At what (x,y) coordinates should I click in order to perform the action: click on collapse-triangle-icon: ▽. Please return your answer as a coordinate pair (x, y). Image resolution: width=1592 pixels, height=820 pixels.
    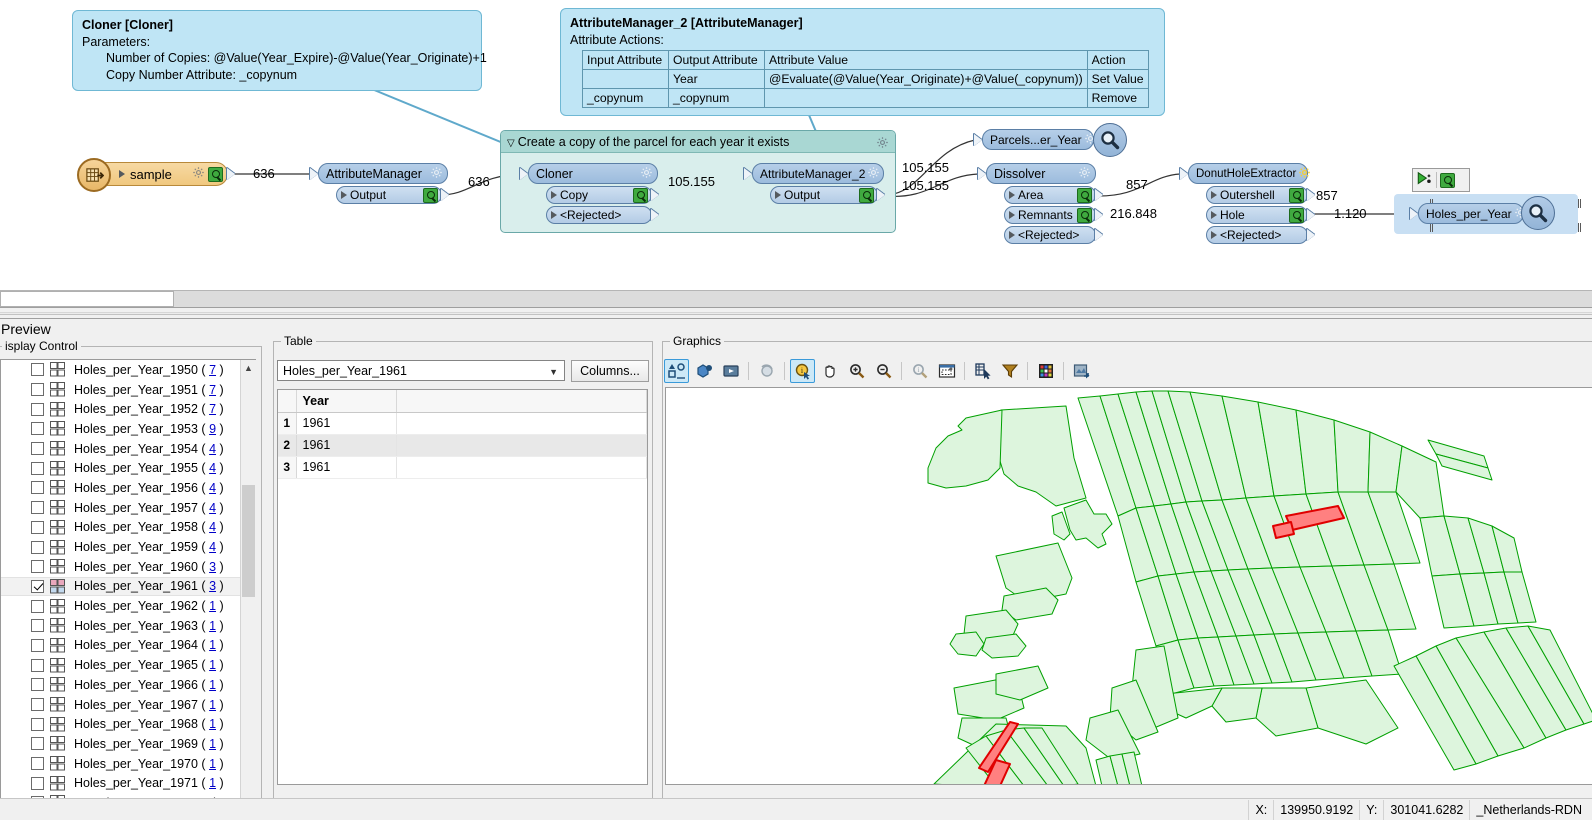
    Looking at the image, I should click on (511, 143).